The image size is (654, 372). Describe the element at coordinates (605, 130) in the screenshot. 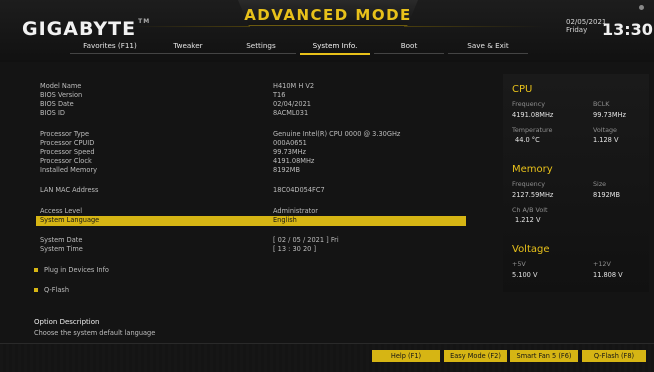

I see `cpu-voltage-label: Voltage` at that location.